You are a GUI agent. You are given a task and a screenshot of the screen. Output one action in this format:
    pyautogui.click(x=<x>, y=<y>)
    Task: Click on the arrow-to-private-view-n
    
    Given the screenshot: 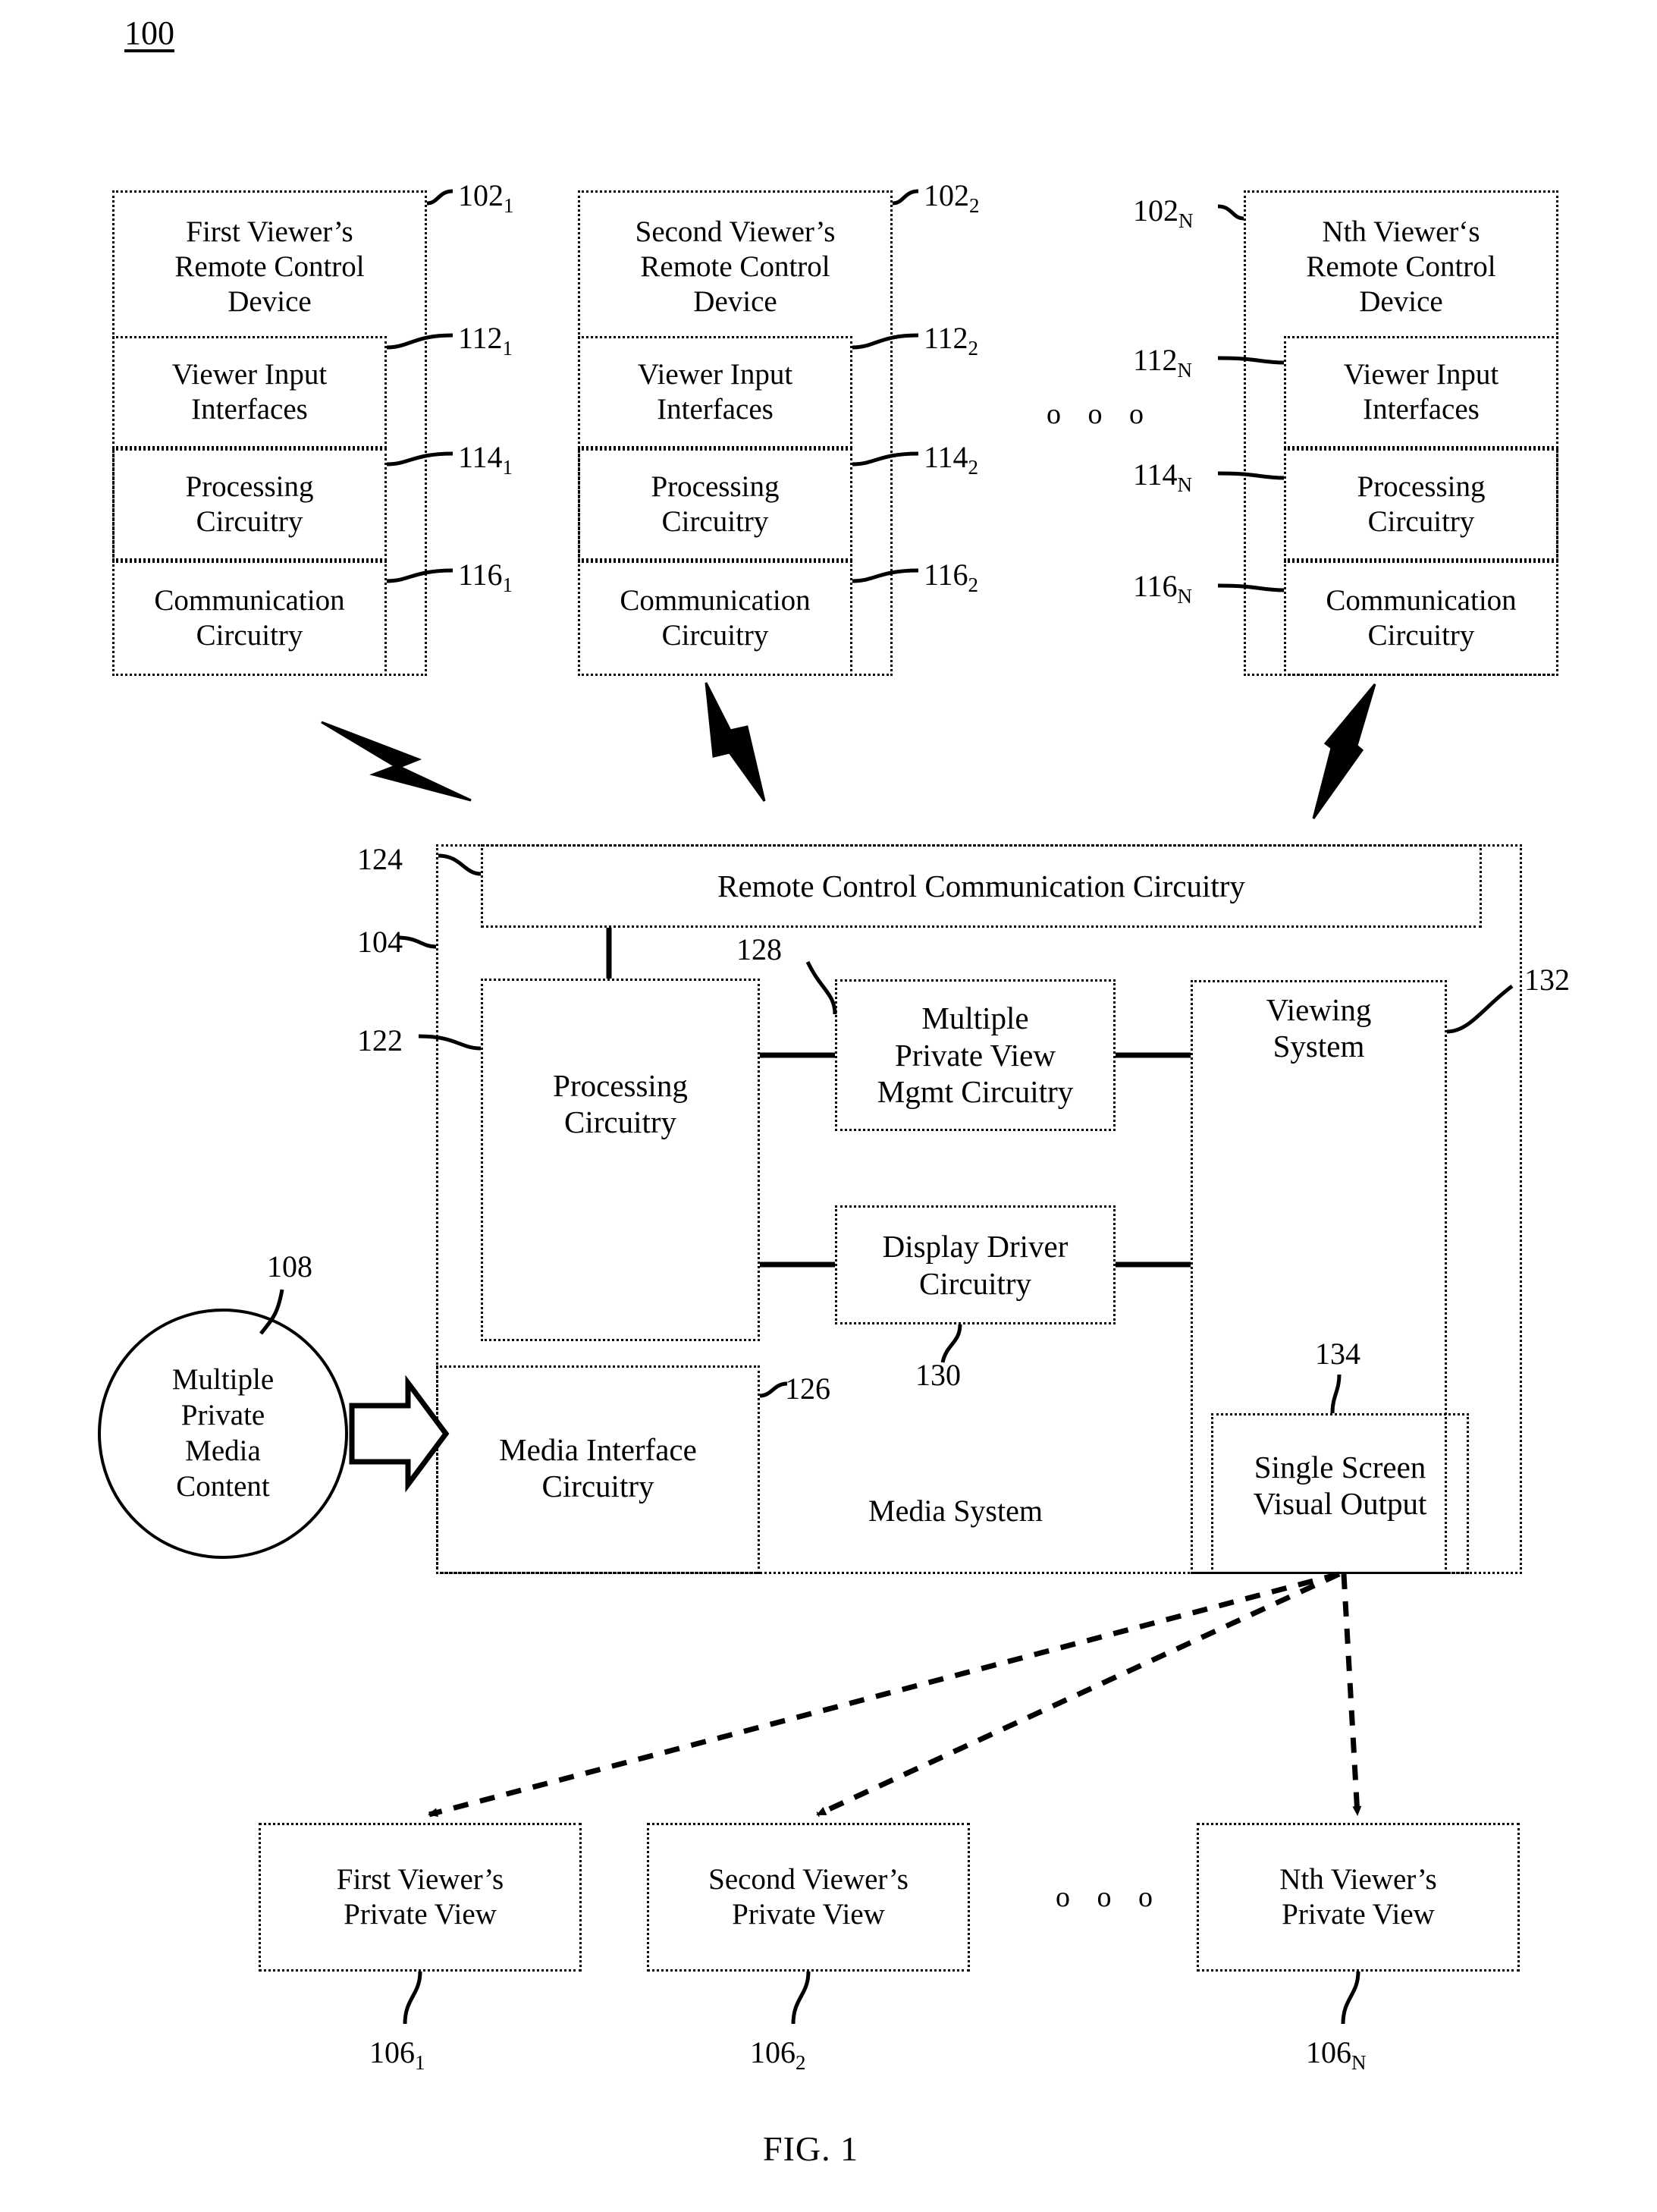 What is the action you would take?
    pyautogui.click(x=1352, y=1694)
    